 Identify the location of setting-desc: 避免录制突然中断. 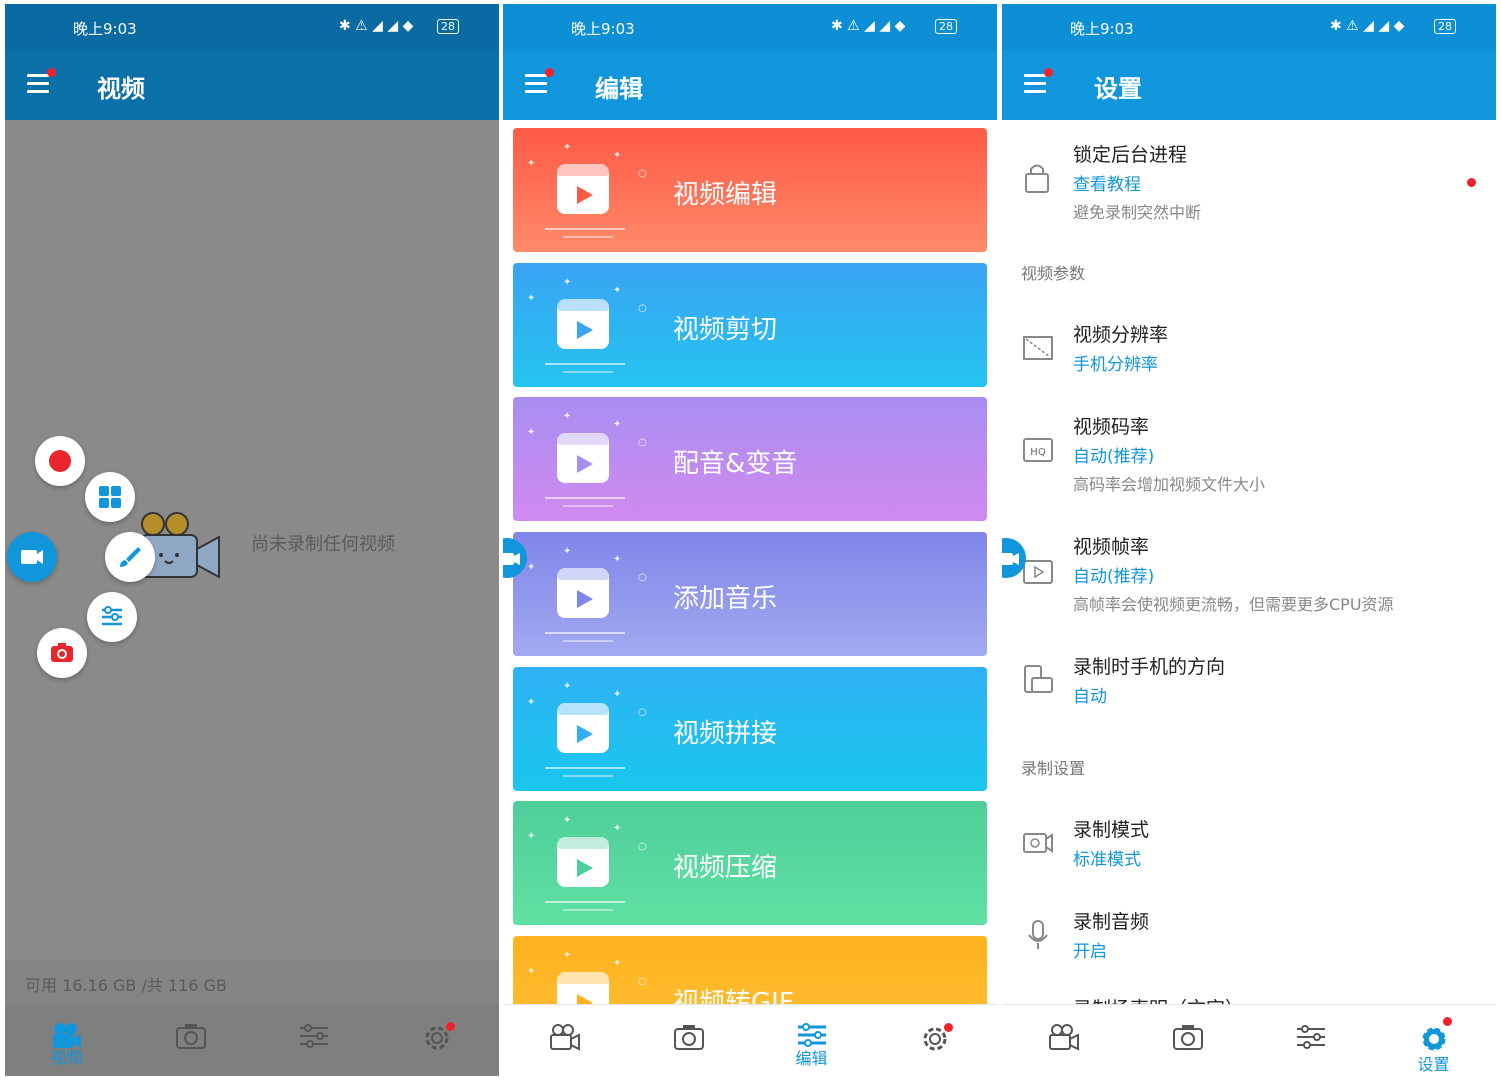
(1137, 212).